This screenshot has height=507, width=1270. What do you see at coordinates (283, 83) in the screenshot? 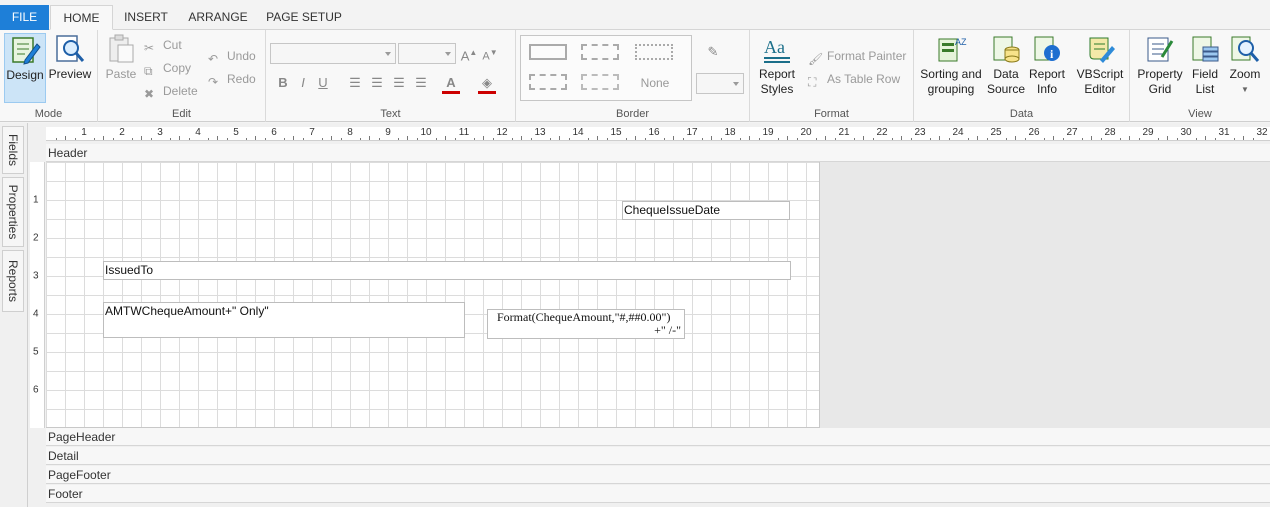
I see `bold-button: B` at bounding box center [283, 83].